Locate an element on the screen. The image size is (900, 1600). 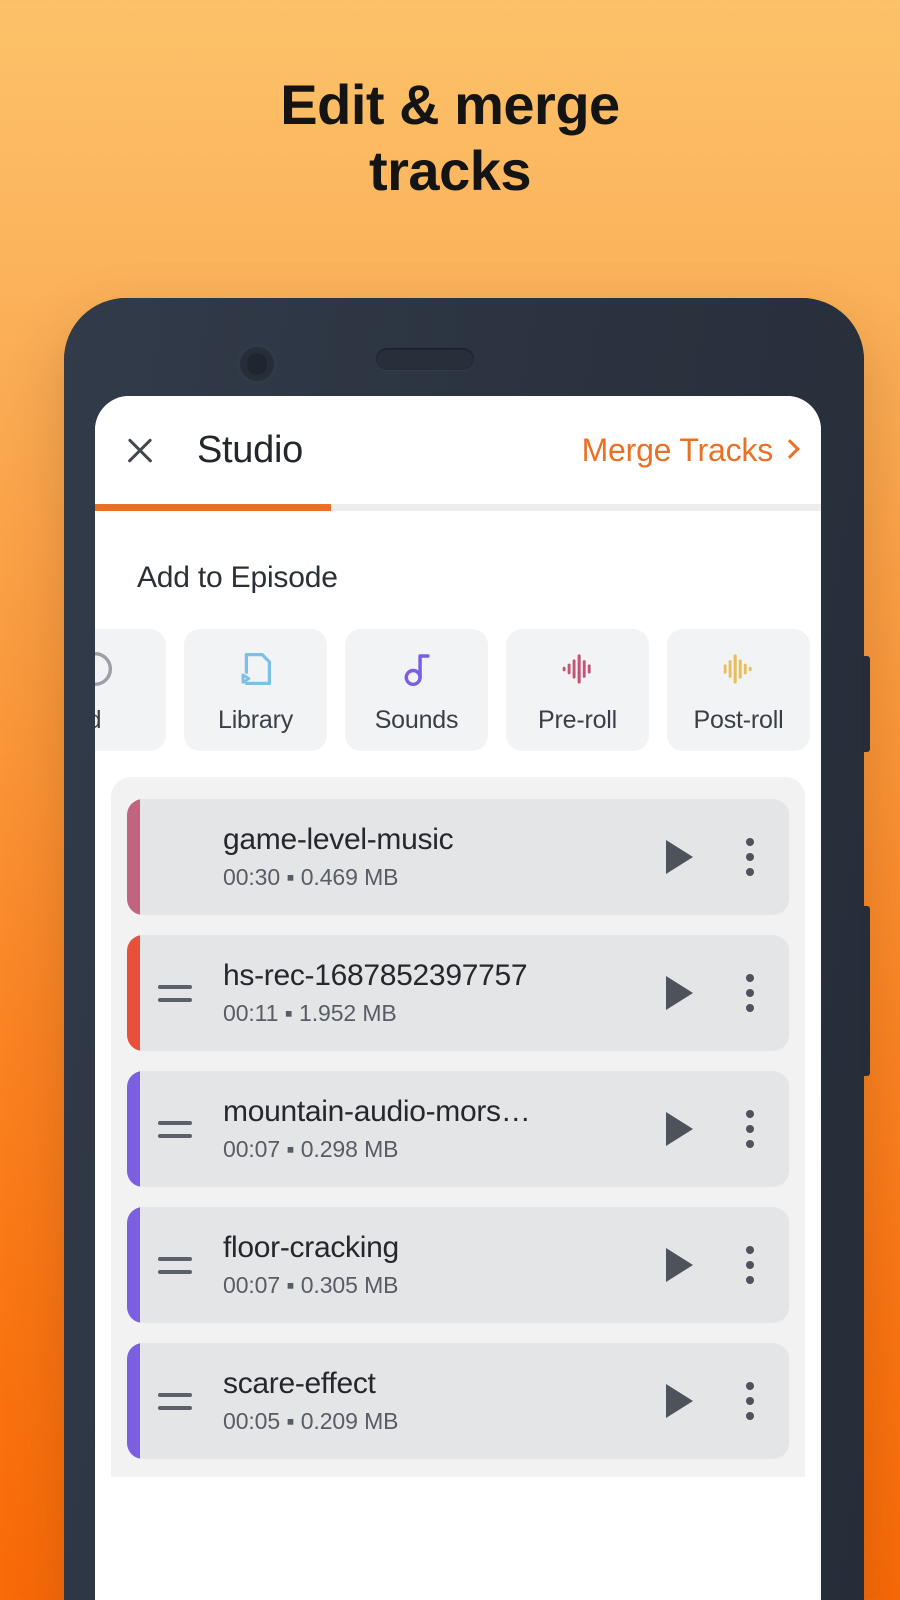
category-chip-row: d Library Sounds is located at coordinates (458, 673).